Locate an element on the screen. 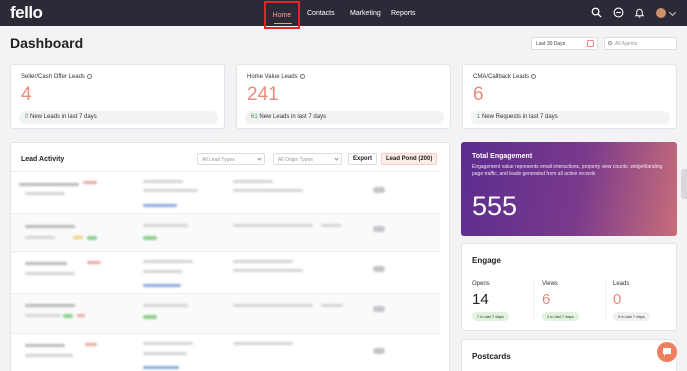 The image size is (687, 371). metric-value: 6 is located at coordinates (546, 299).